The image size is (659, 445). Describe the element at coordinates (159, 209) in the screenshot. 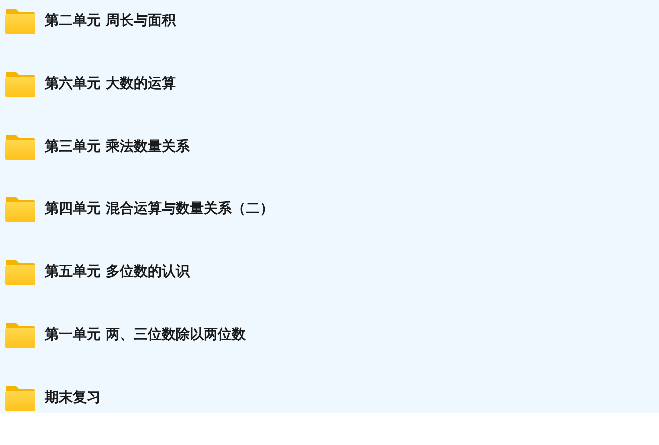

I see `folder-name: 第四单元 混合运算与数量关系（二）` at that location.